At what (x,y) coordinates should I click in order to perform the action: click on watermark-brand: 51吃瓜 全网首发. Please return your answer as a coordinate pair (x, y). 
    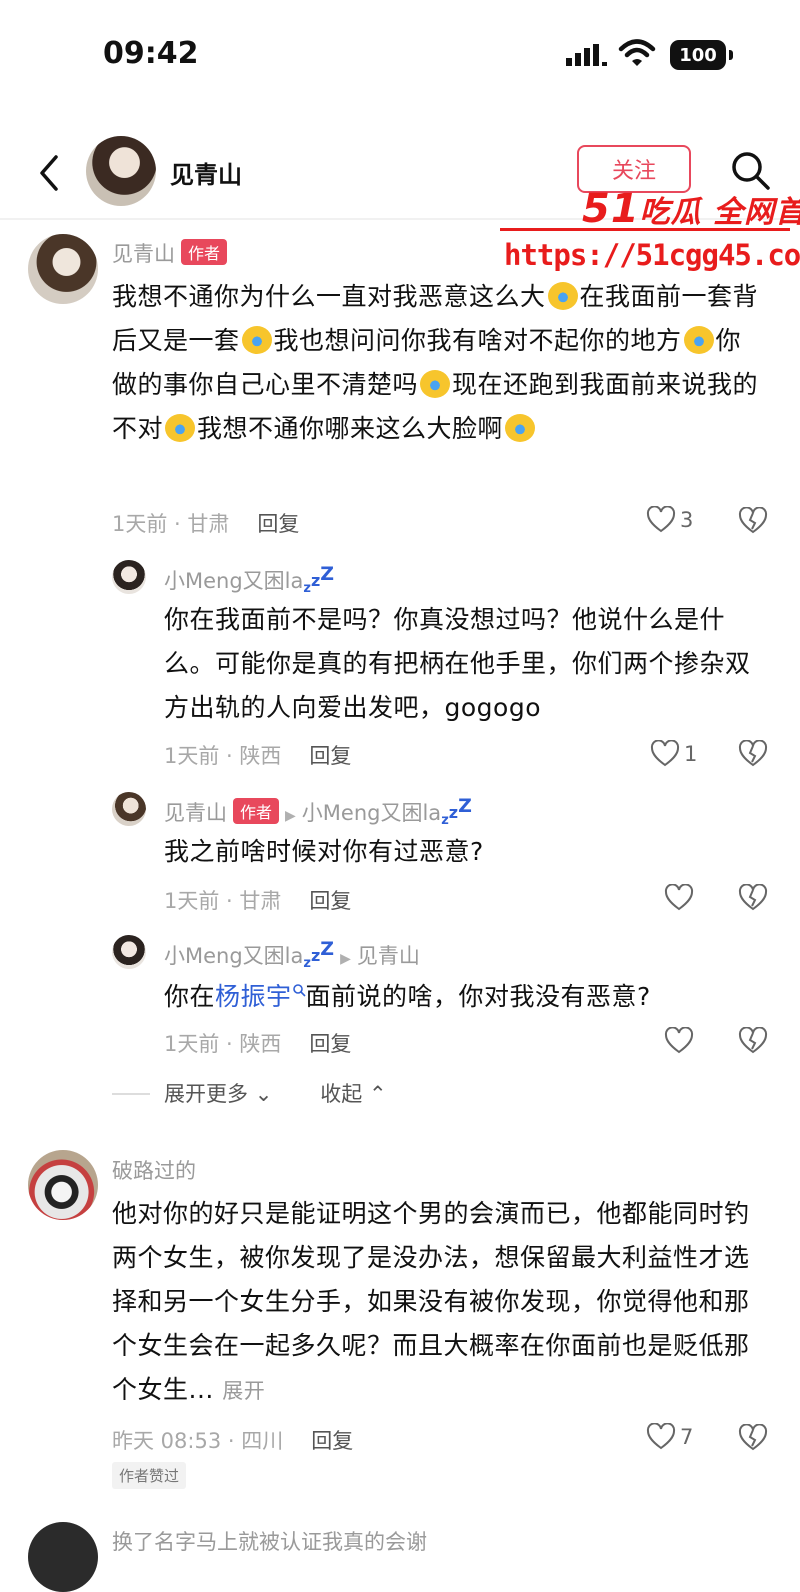
    Looking at the image, I should click on (691, 209).